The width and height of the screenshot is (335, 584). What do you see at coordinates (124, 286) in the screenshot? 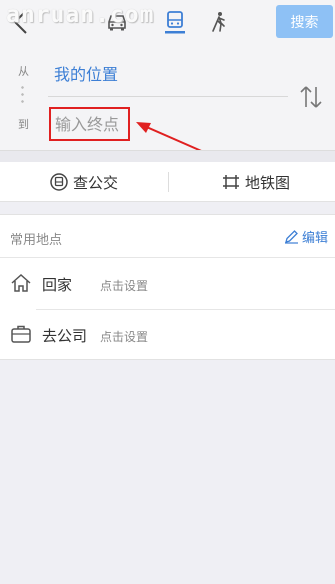
I see `favorite-home-hint: 点击设置` at bounding box center [124, 286].